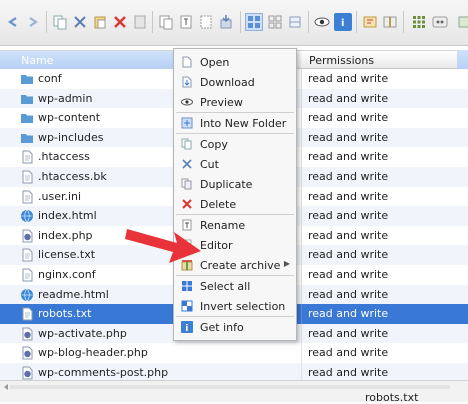 The height and width of the screenshot is (404, 468). Describe the element at coordinates (419, 22) in the screenshot. I see `grid-icon` at that location.